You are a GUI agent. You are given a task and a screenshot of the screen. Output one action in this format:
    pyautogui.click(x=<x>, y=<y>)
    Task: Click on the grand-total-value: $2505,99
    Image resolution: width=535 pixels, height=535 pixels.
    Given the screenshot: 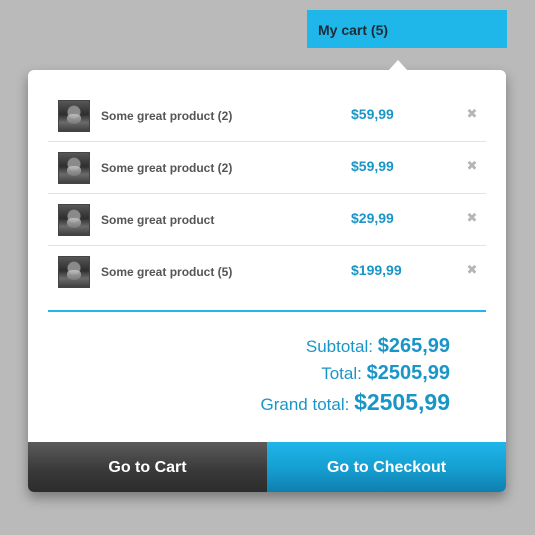 What is the action you would take?
    pyautogui.click(x=402, y=402)
    